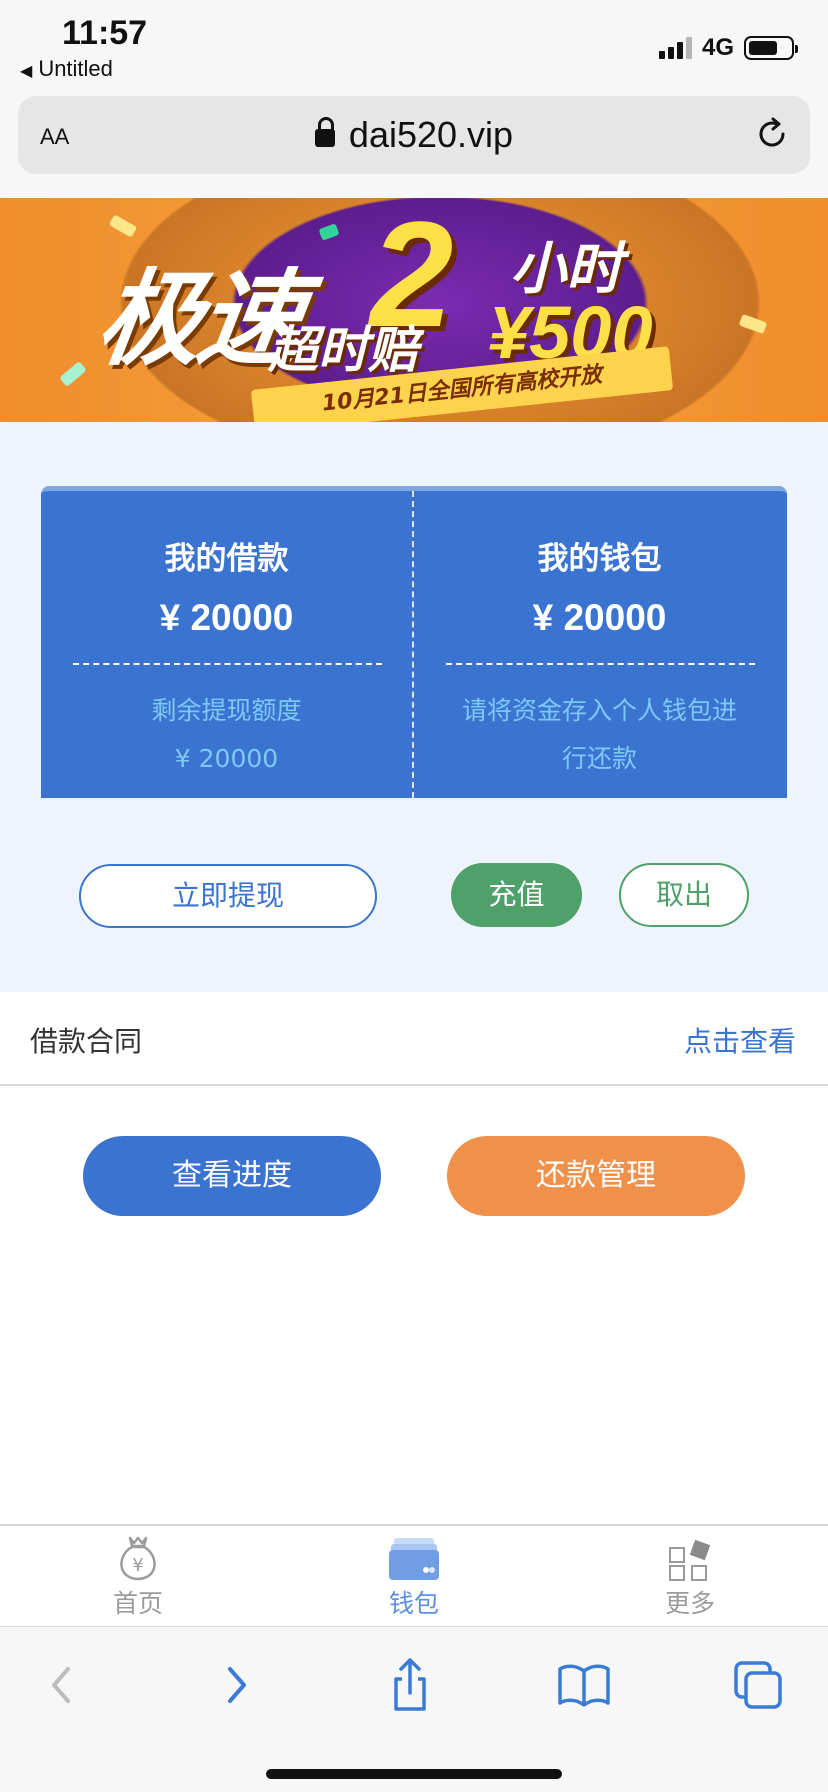  I want to click on tab-home: ¥ 首页, so click(138, 1576).